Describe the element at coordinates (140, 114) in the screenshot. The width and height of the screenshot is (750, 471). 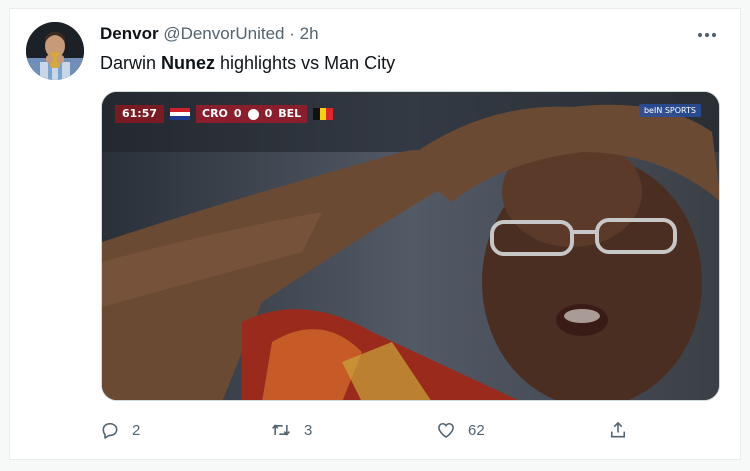
I see `match-clock: 61:57` at that location.